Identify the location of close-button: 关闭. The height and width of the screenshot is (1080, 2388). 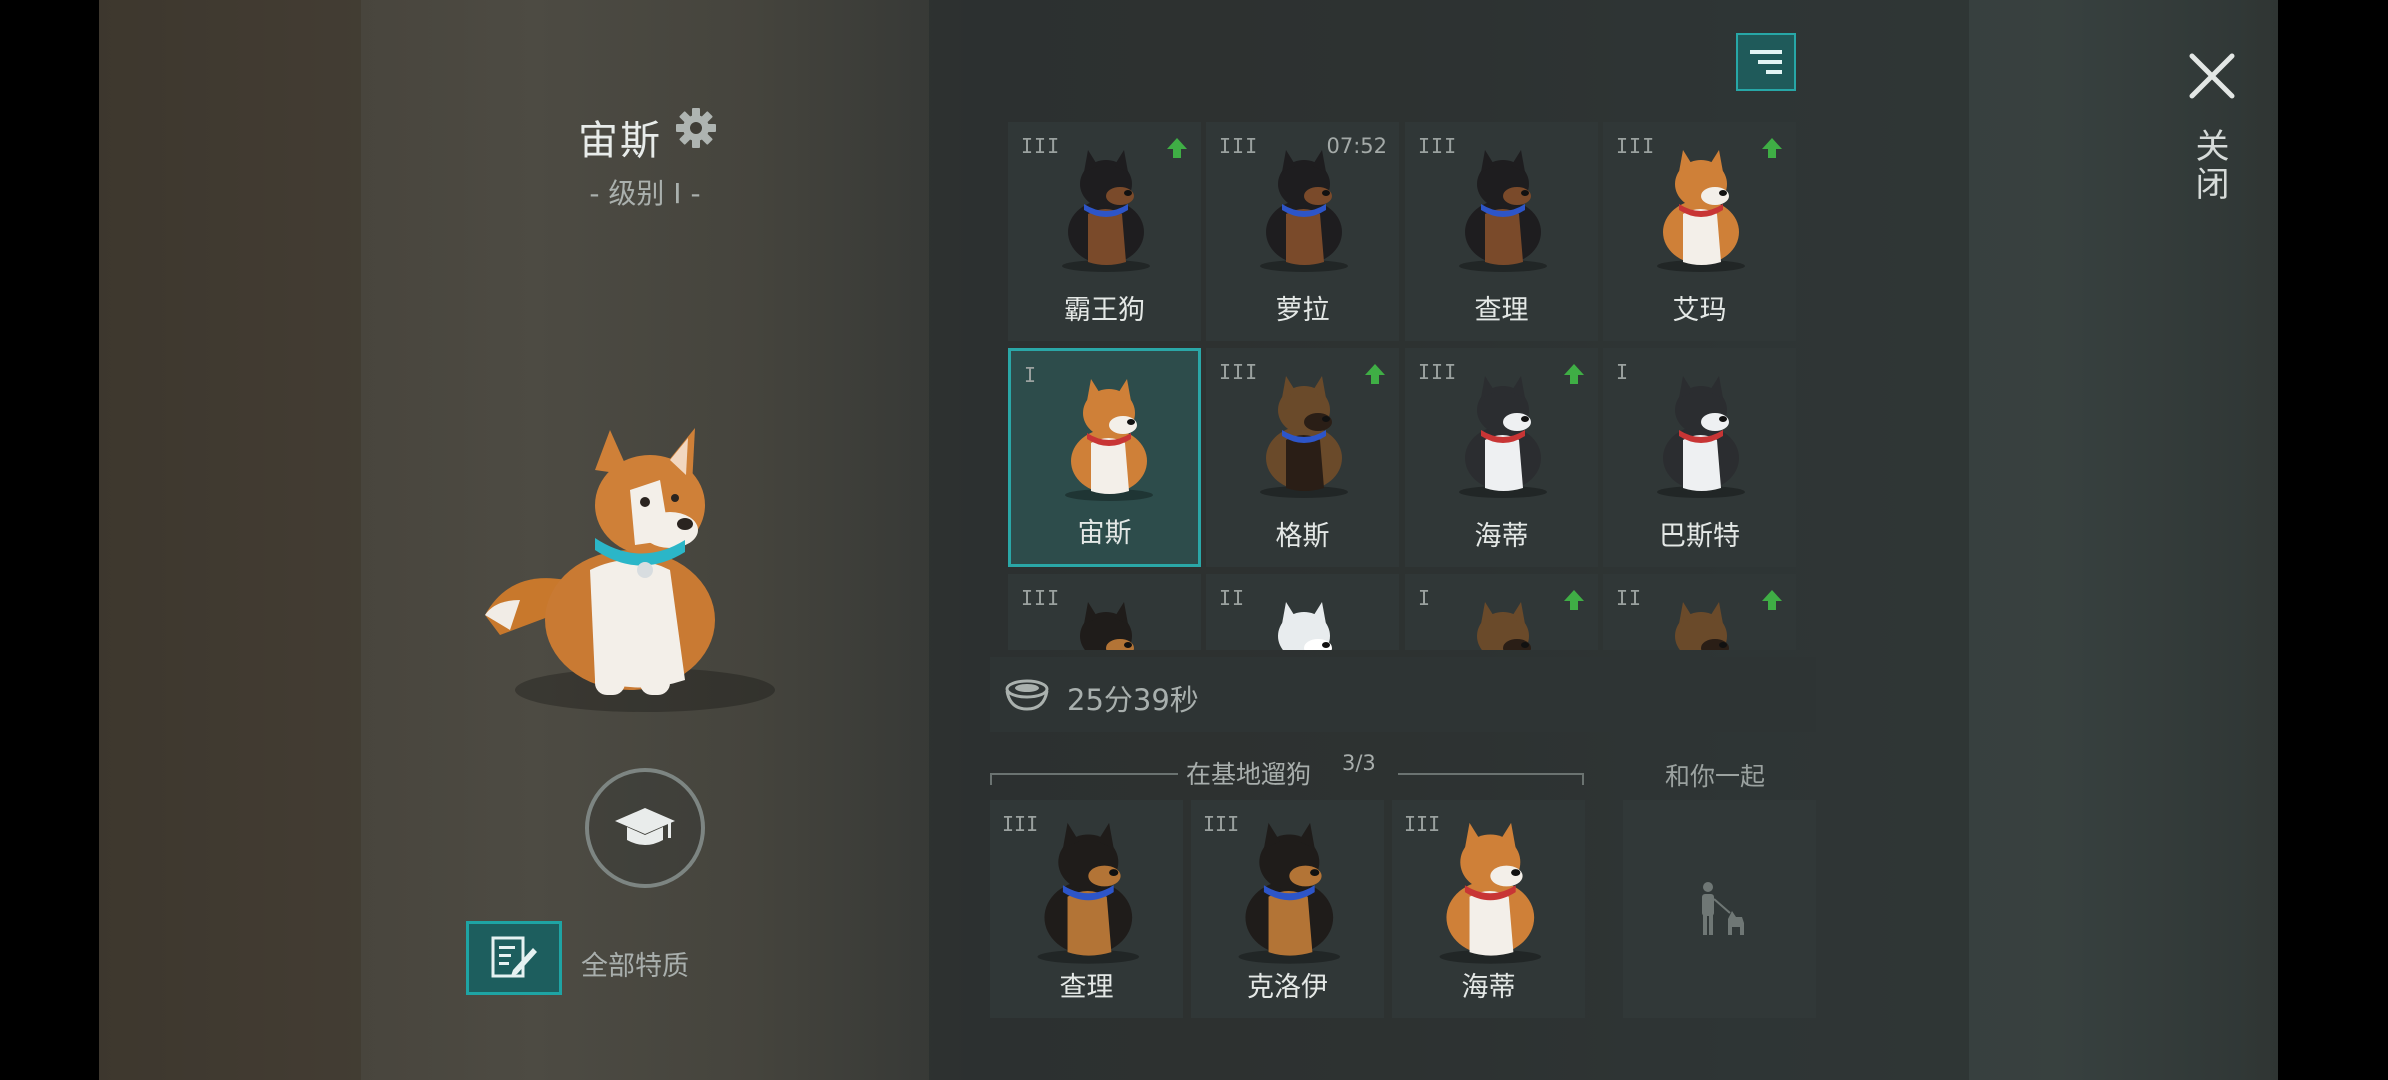
(2211, 166).